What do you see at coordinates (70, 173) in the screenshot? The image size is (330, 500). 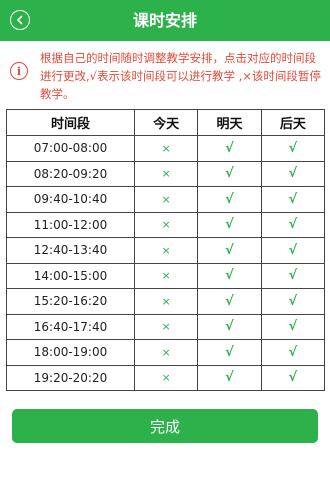 I see `time-slot-cell: 08:20-09:20` at bounding box center [70, 173].